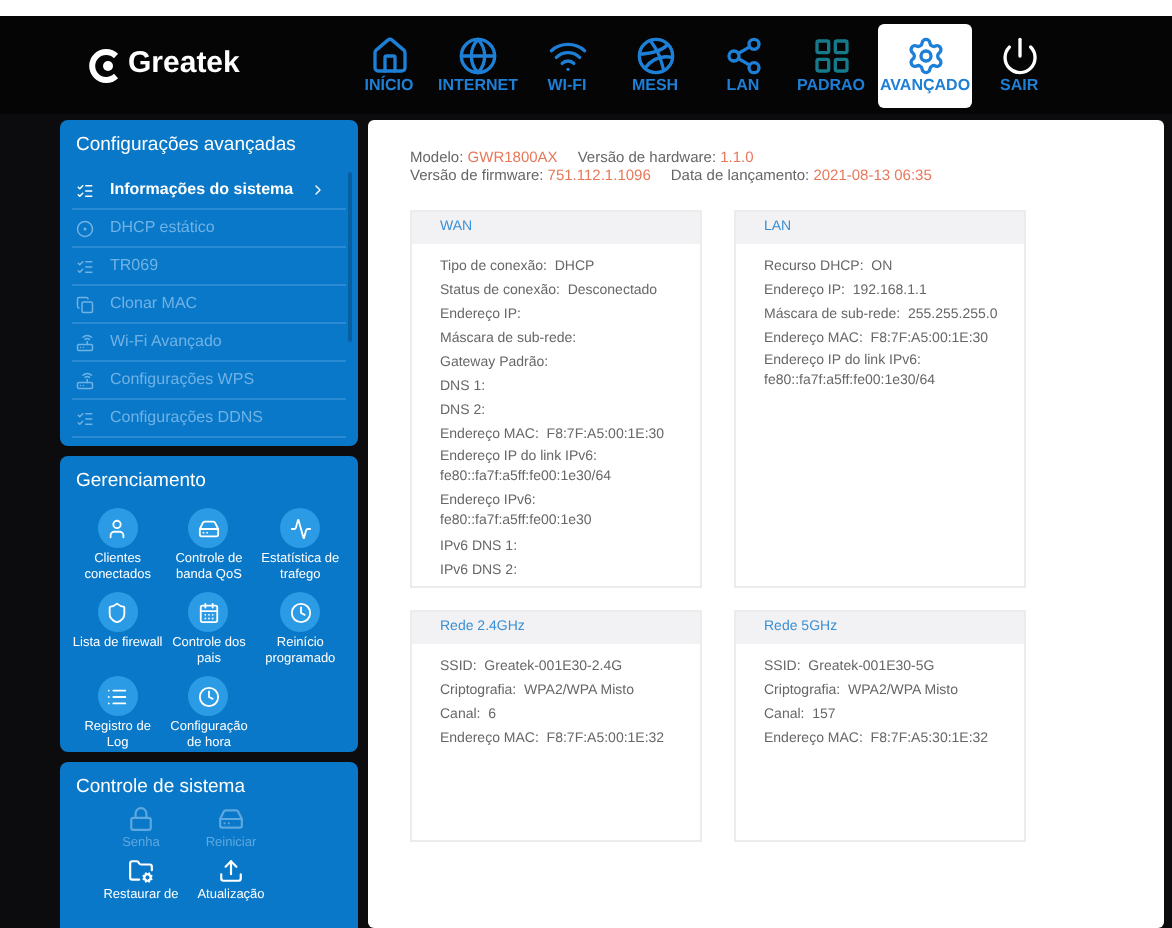  What do you see at coordinates (85, 228) in the screenshot?
I see `target-icon` at bounding box center [85, 228].